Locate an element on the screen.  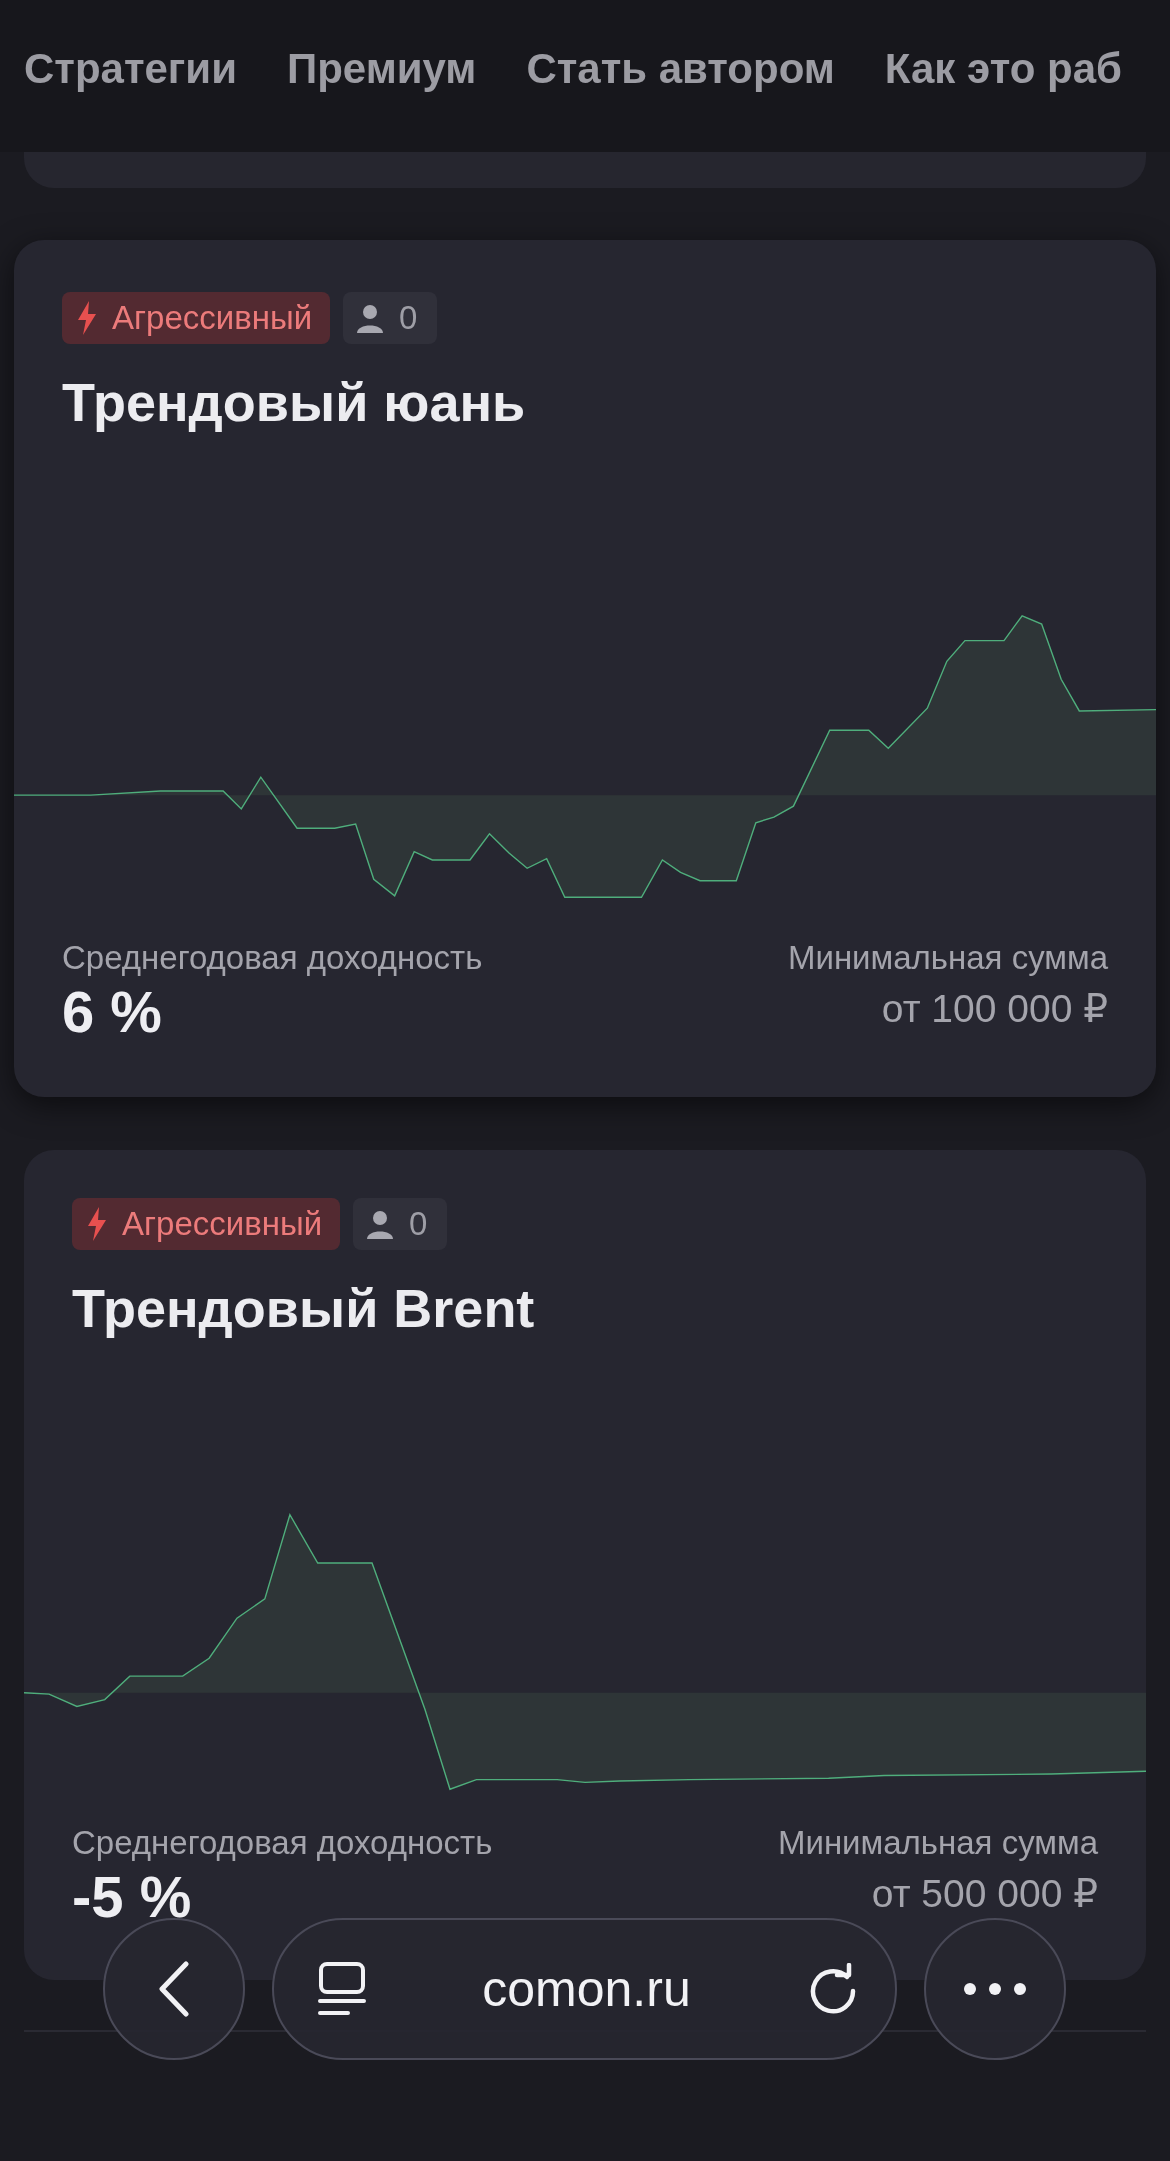
reader-icon is located at coordinates (342, 1989).